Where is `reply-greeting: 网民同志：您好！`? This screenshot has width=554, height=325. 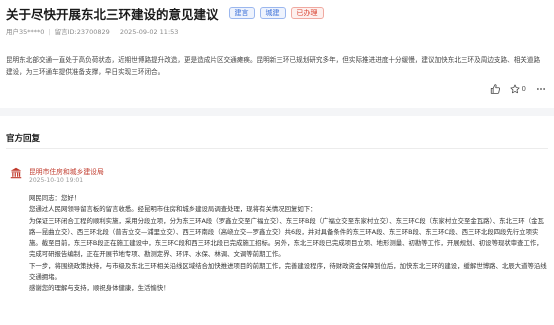
reply-greeting: 网民同志：您好！ is located at coordinates (55, 198).